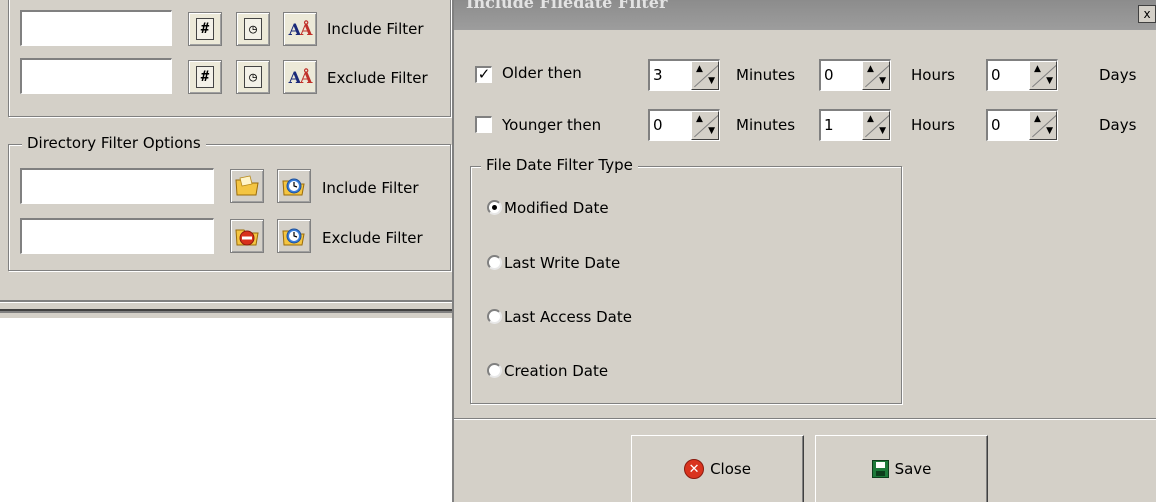 The height and width of the screenshot is (502, 1156). What do you see at coordinates (694, 469) in the screenshot?
I see `close-circle-icon: ✕` at bounding box center [694, 469].